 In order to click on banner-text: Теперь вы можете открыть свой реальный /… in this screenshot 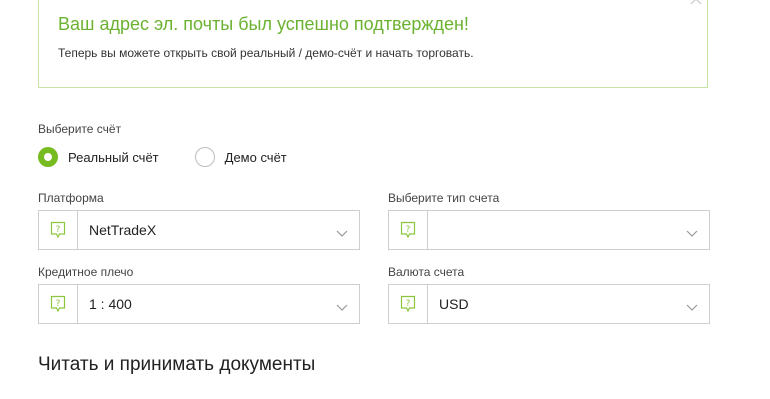, I will do `click(266, 53)`.